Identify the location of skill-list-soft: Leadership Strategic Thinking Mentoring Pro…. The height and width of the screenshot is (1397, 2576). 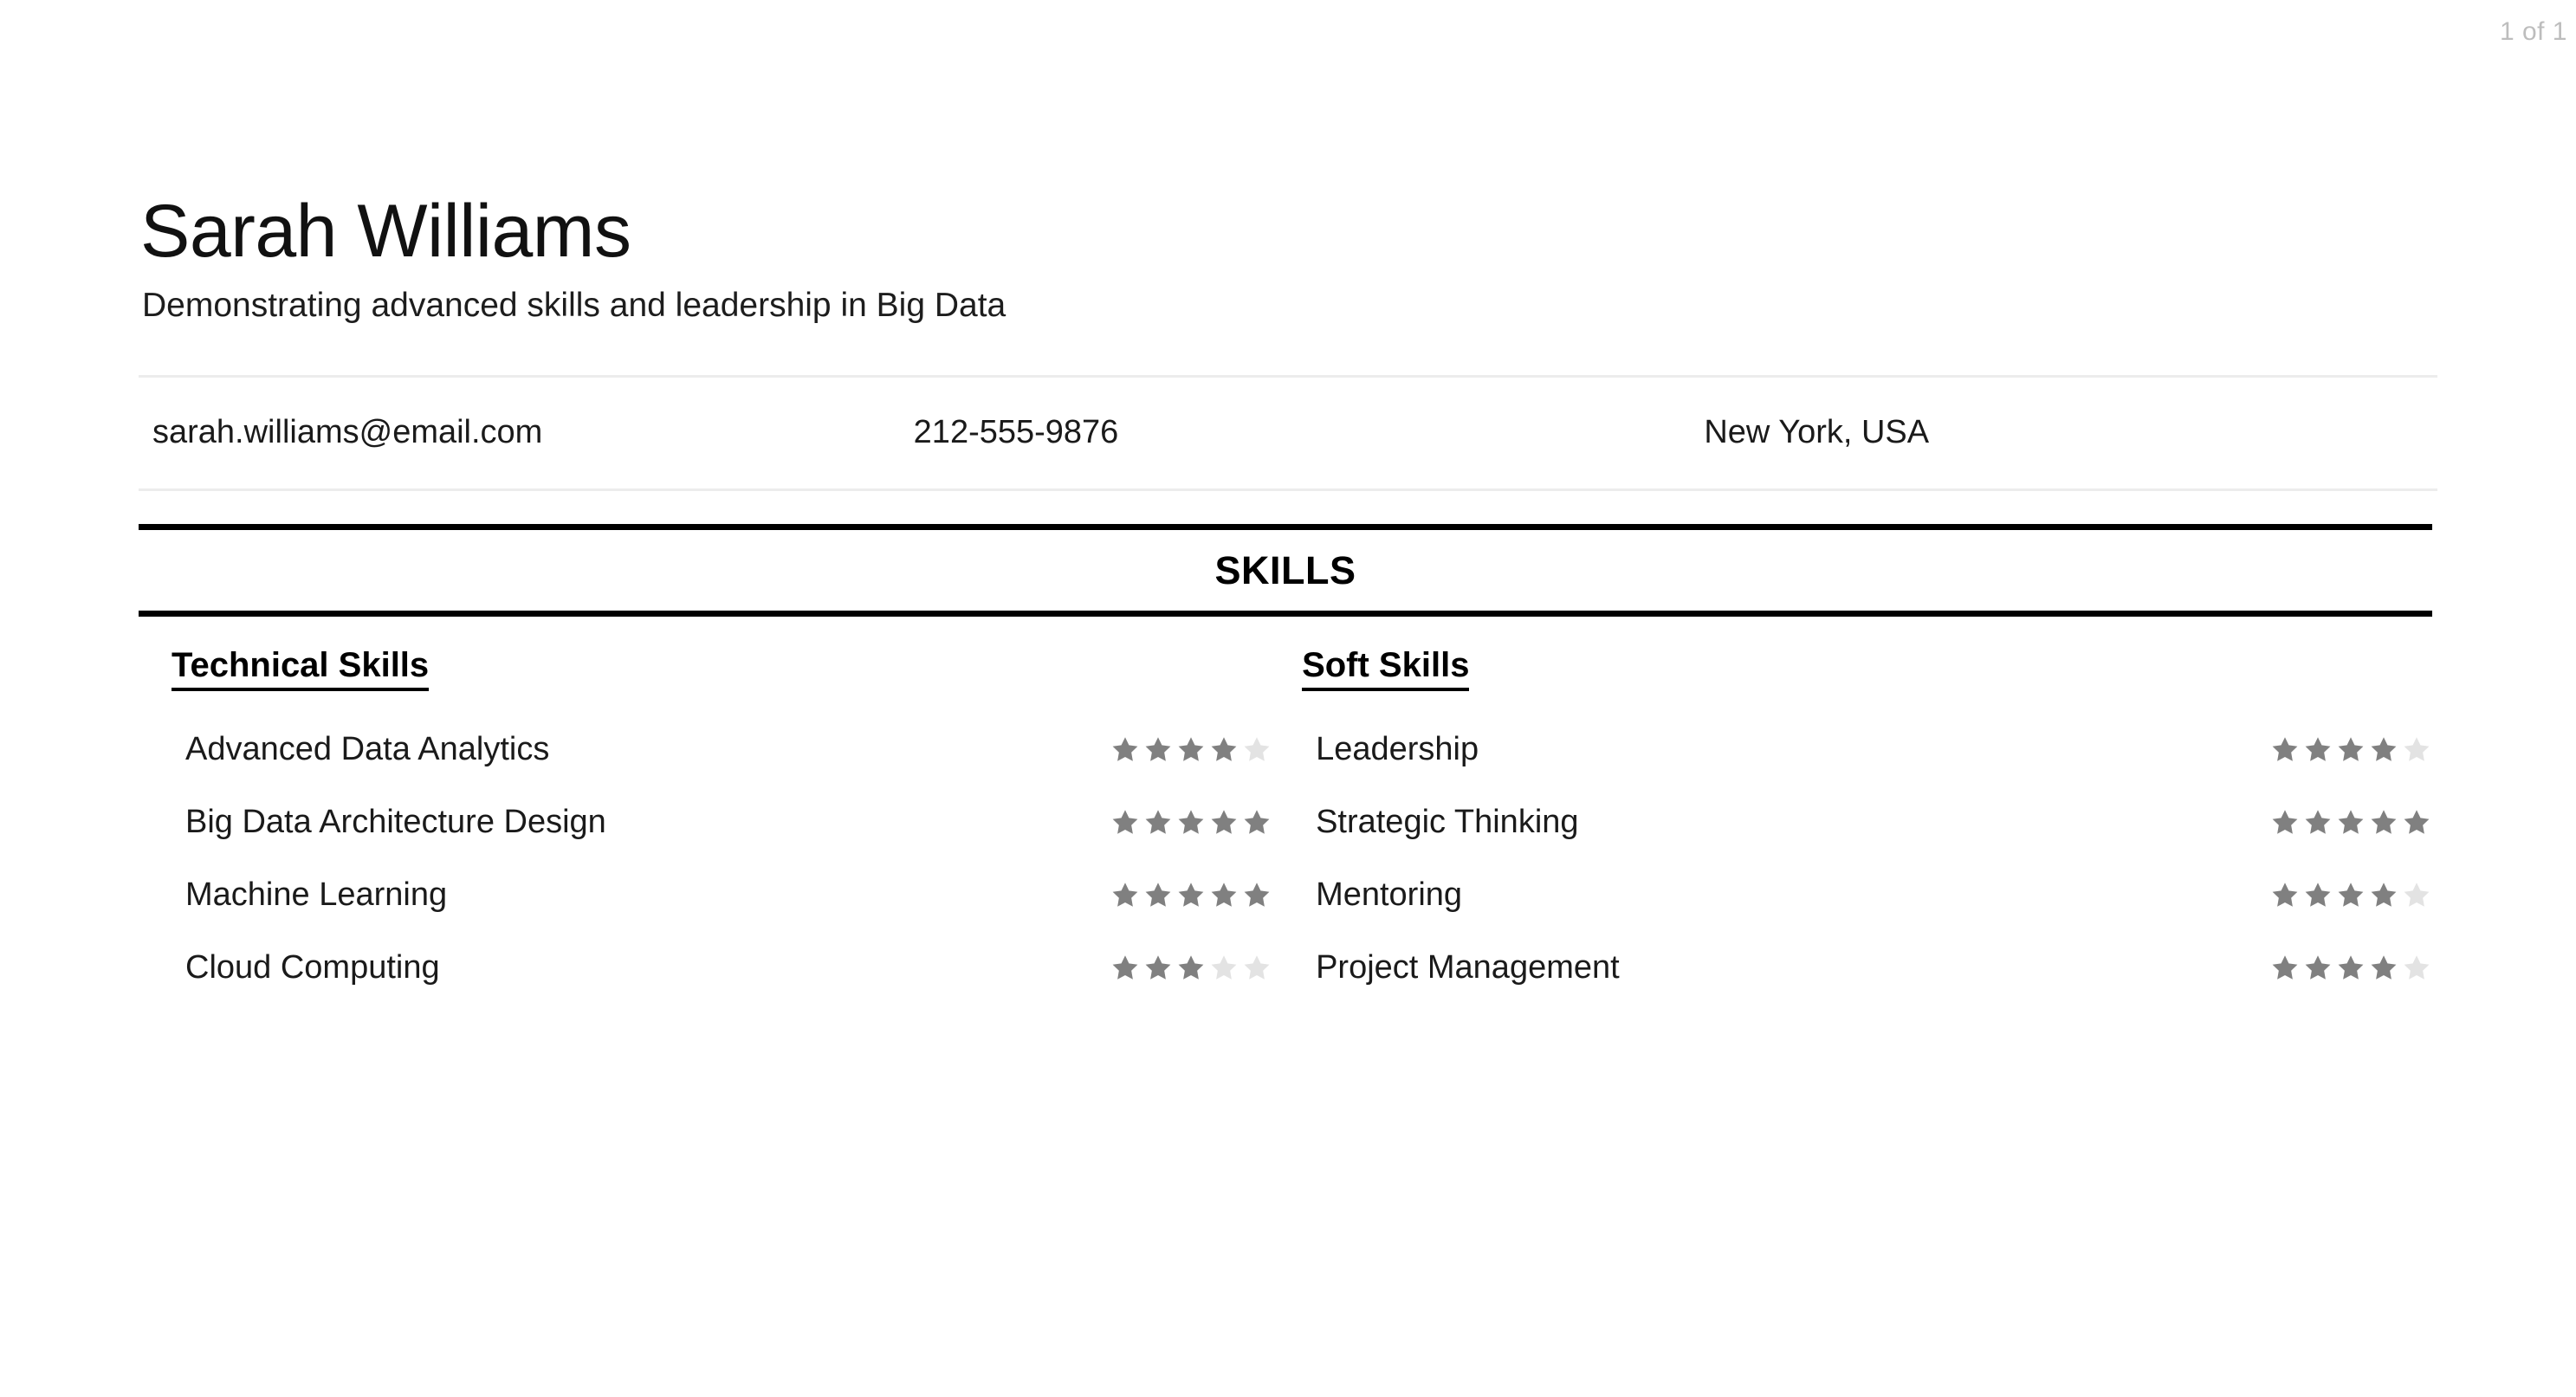
(1862, 859).